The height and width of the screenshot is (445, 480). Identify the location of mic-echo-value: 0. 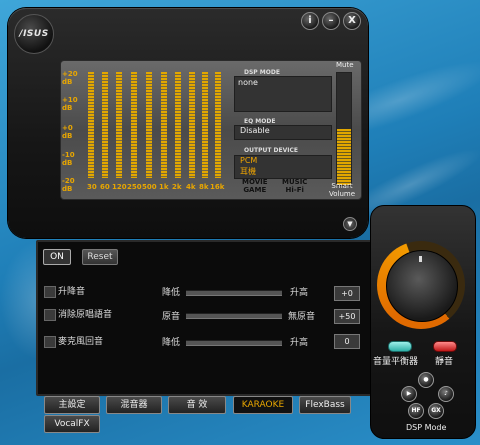
(347, 341).